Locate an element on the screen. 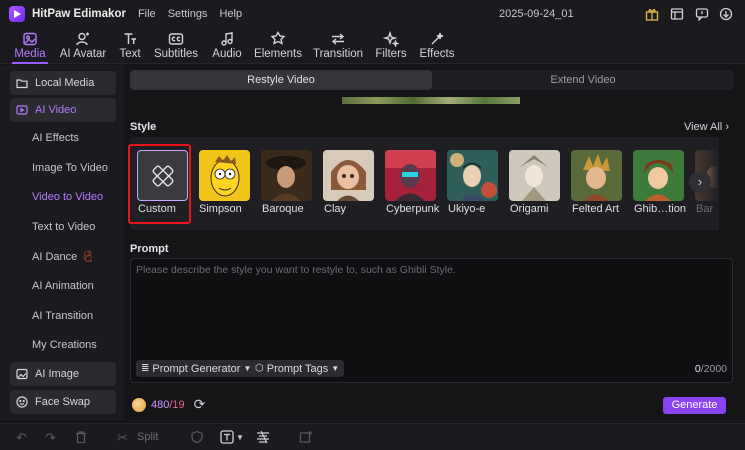  tab-effects: Effects is located at coordinates (437, 46).